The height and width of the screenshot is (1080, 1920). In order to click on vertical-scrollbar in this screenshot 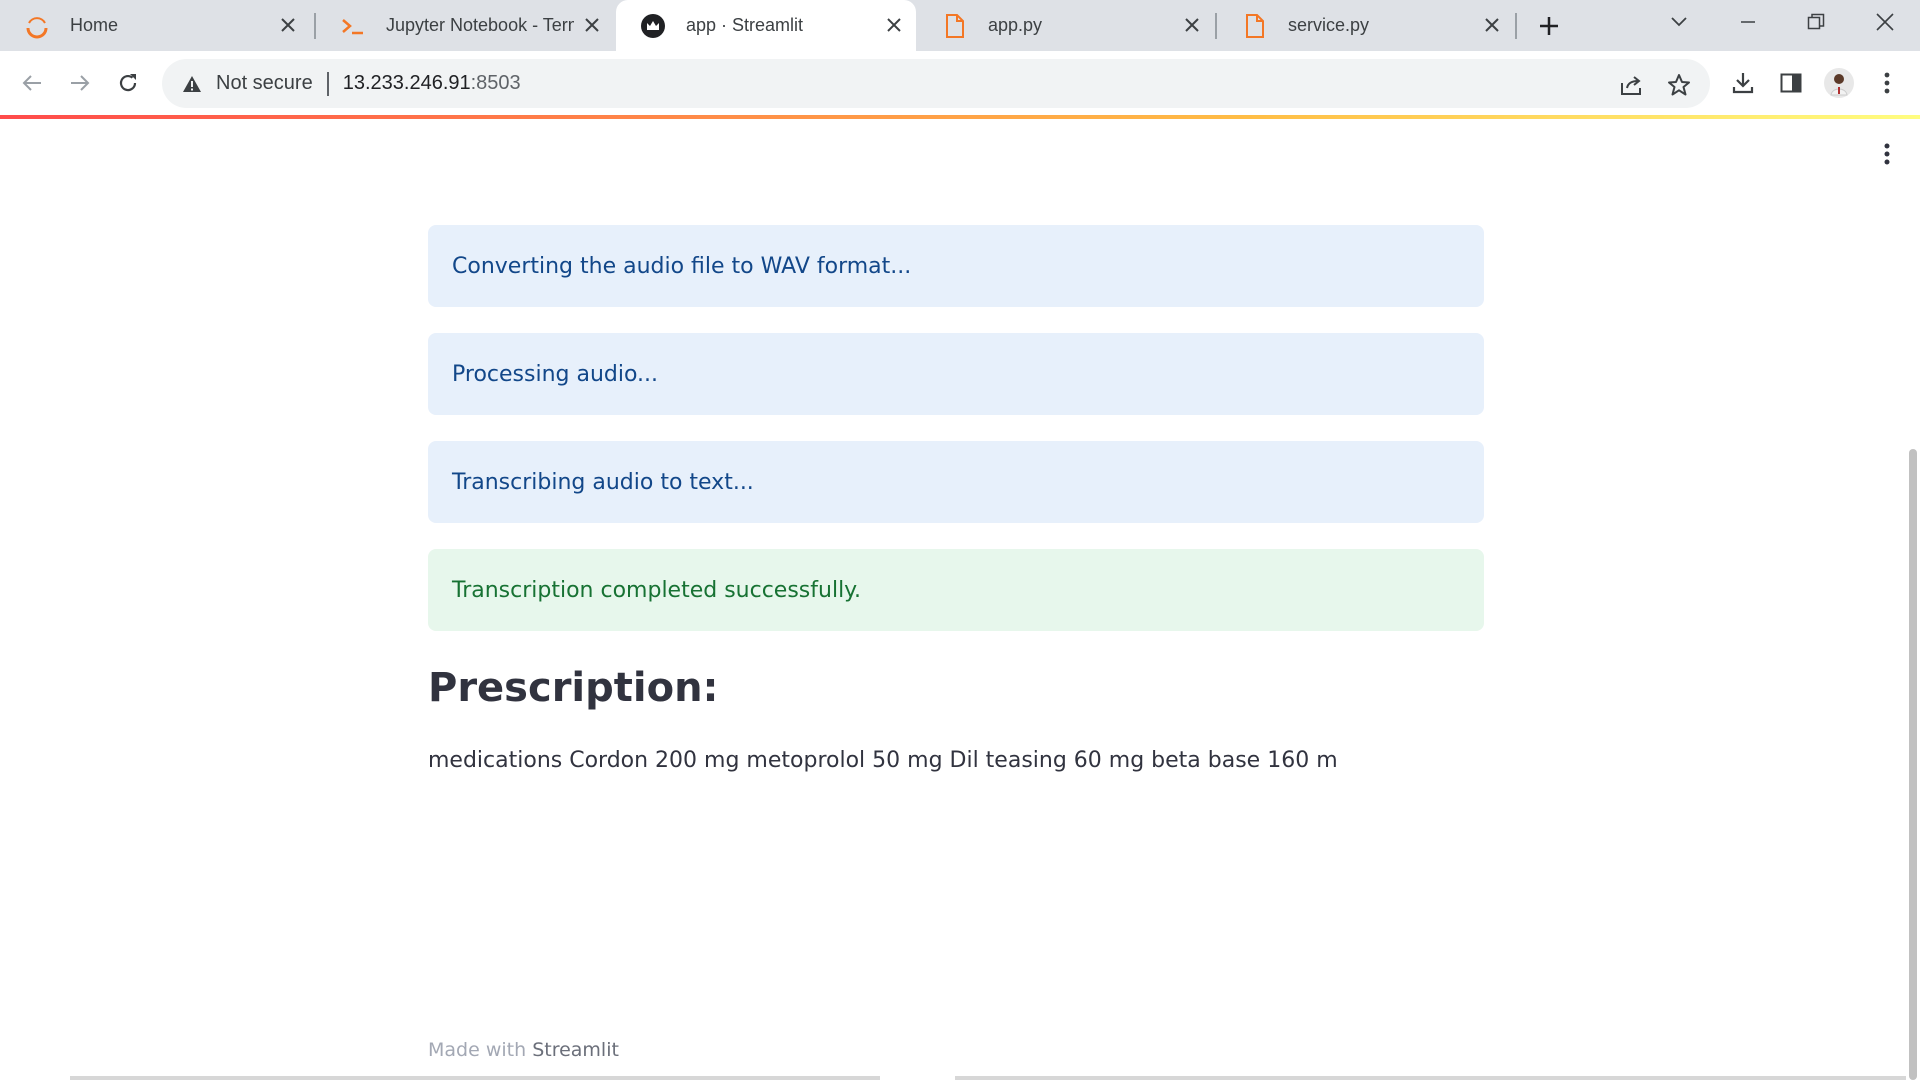, I will do `click(1913, 599)`.